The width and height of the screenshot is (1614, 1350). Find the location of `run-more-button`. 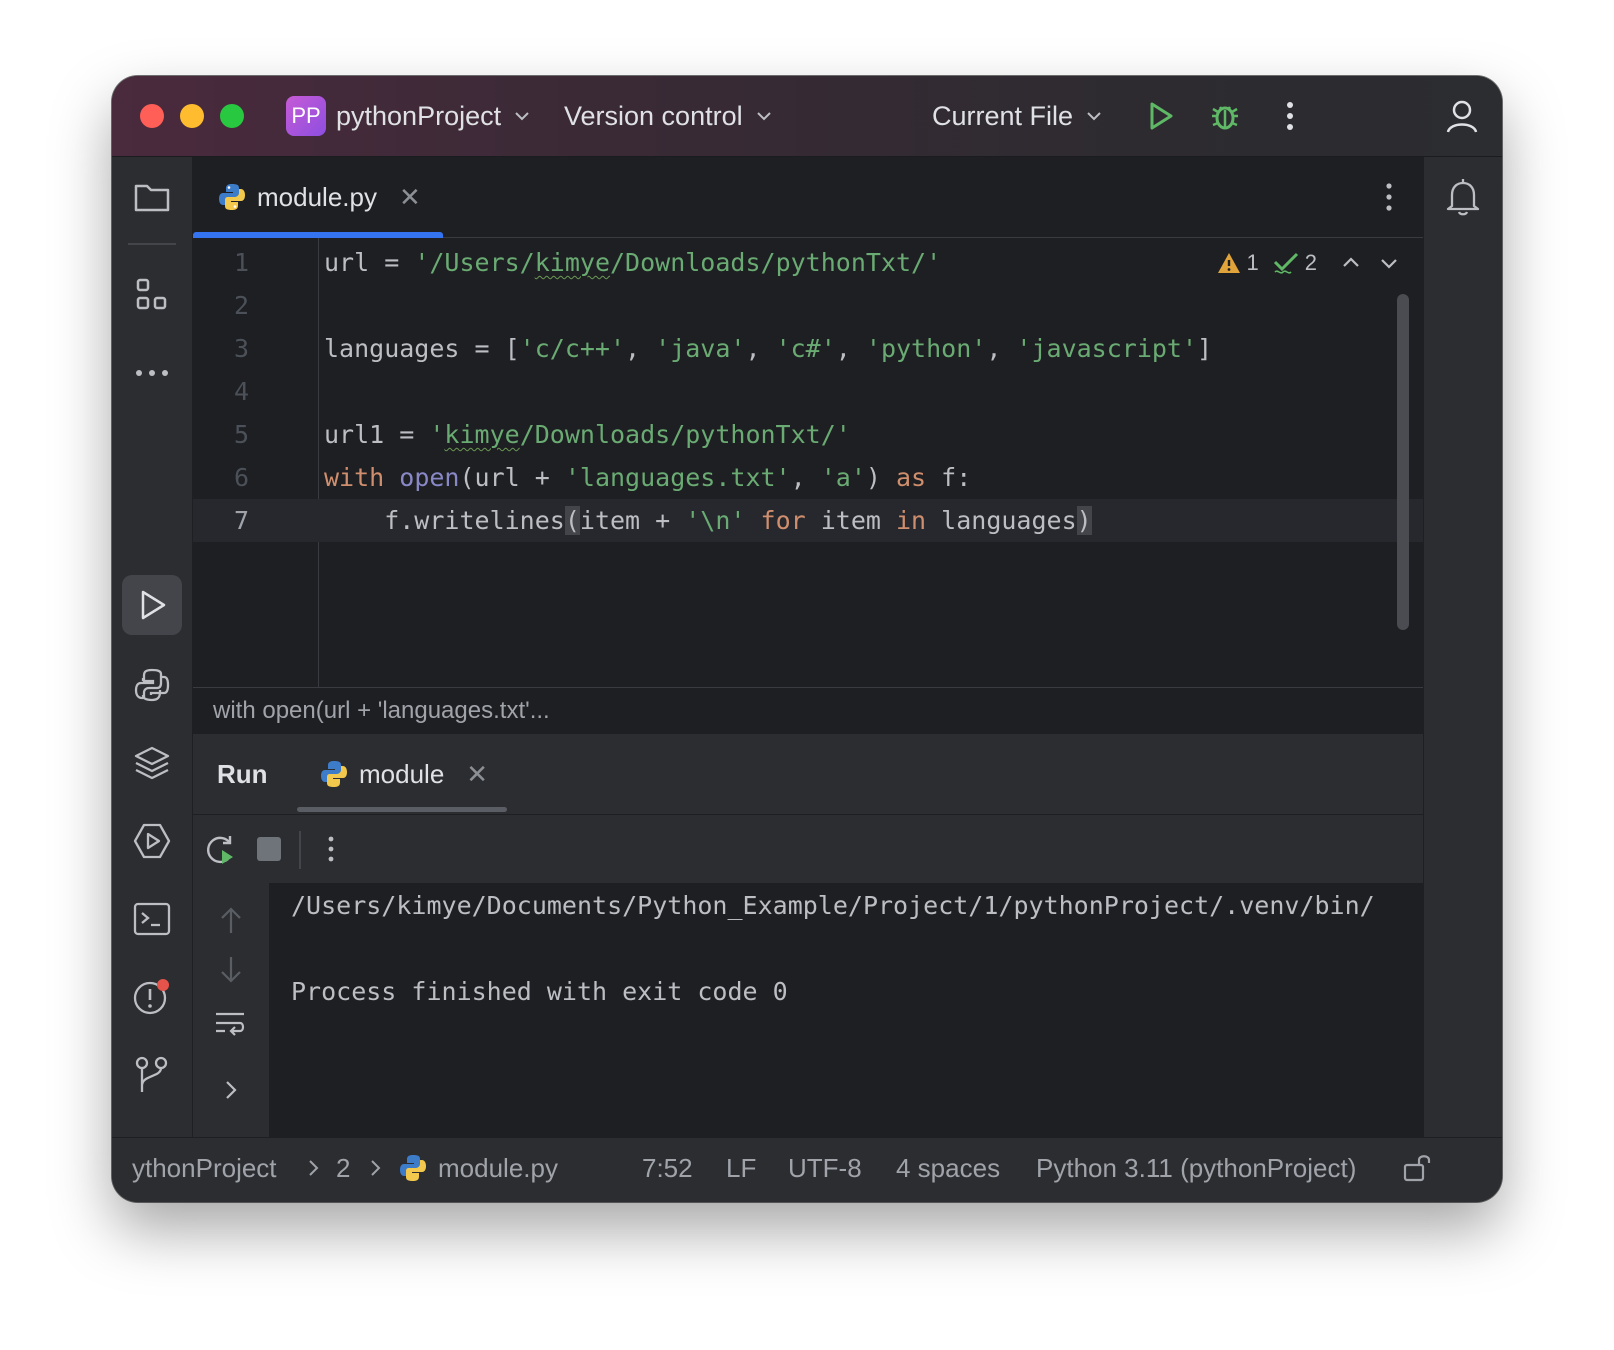

run-more-button is located at coordinates (331, 849).